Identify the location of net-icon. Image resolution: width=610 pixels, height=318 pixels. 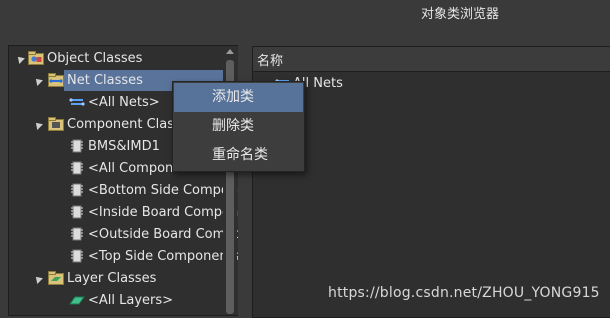
(77, 102).